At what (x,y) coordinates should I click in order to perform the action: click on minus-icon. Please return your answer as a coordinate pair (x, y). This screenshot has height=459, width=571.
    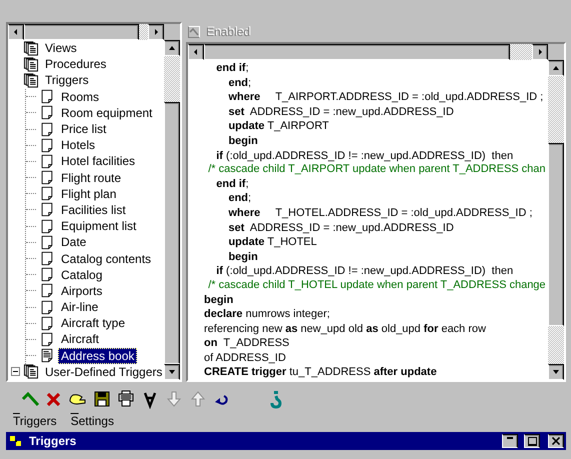
    Looking at the image, I should click on (15, 371).